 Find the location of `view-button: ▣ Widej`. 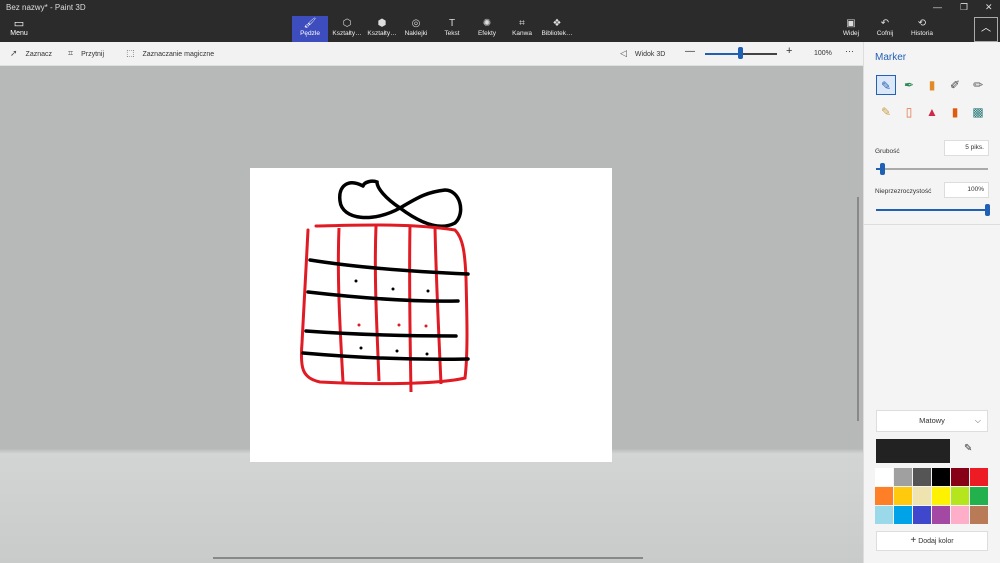

view-button: ▣ Widej is located at coordinates (851, 27).